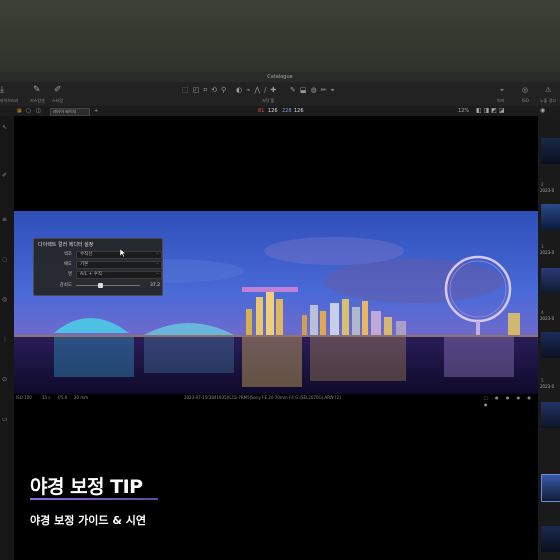 The image size is (560, 560). What do you see at coordinates (280, 36) in the screenshot?
I see `background-top` at bounding box center [280, 36].